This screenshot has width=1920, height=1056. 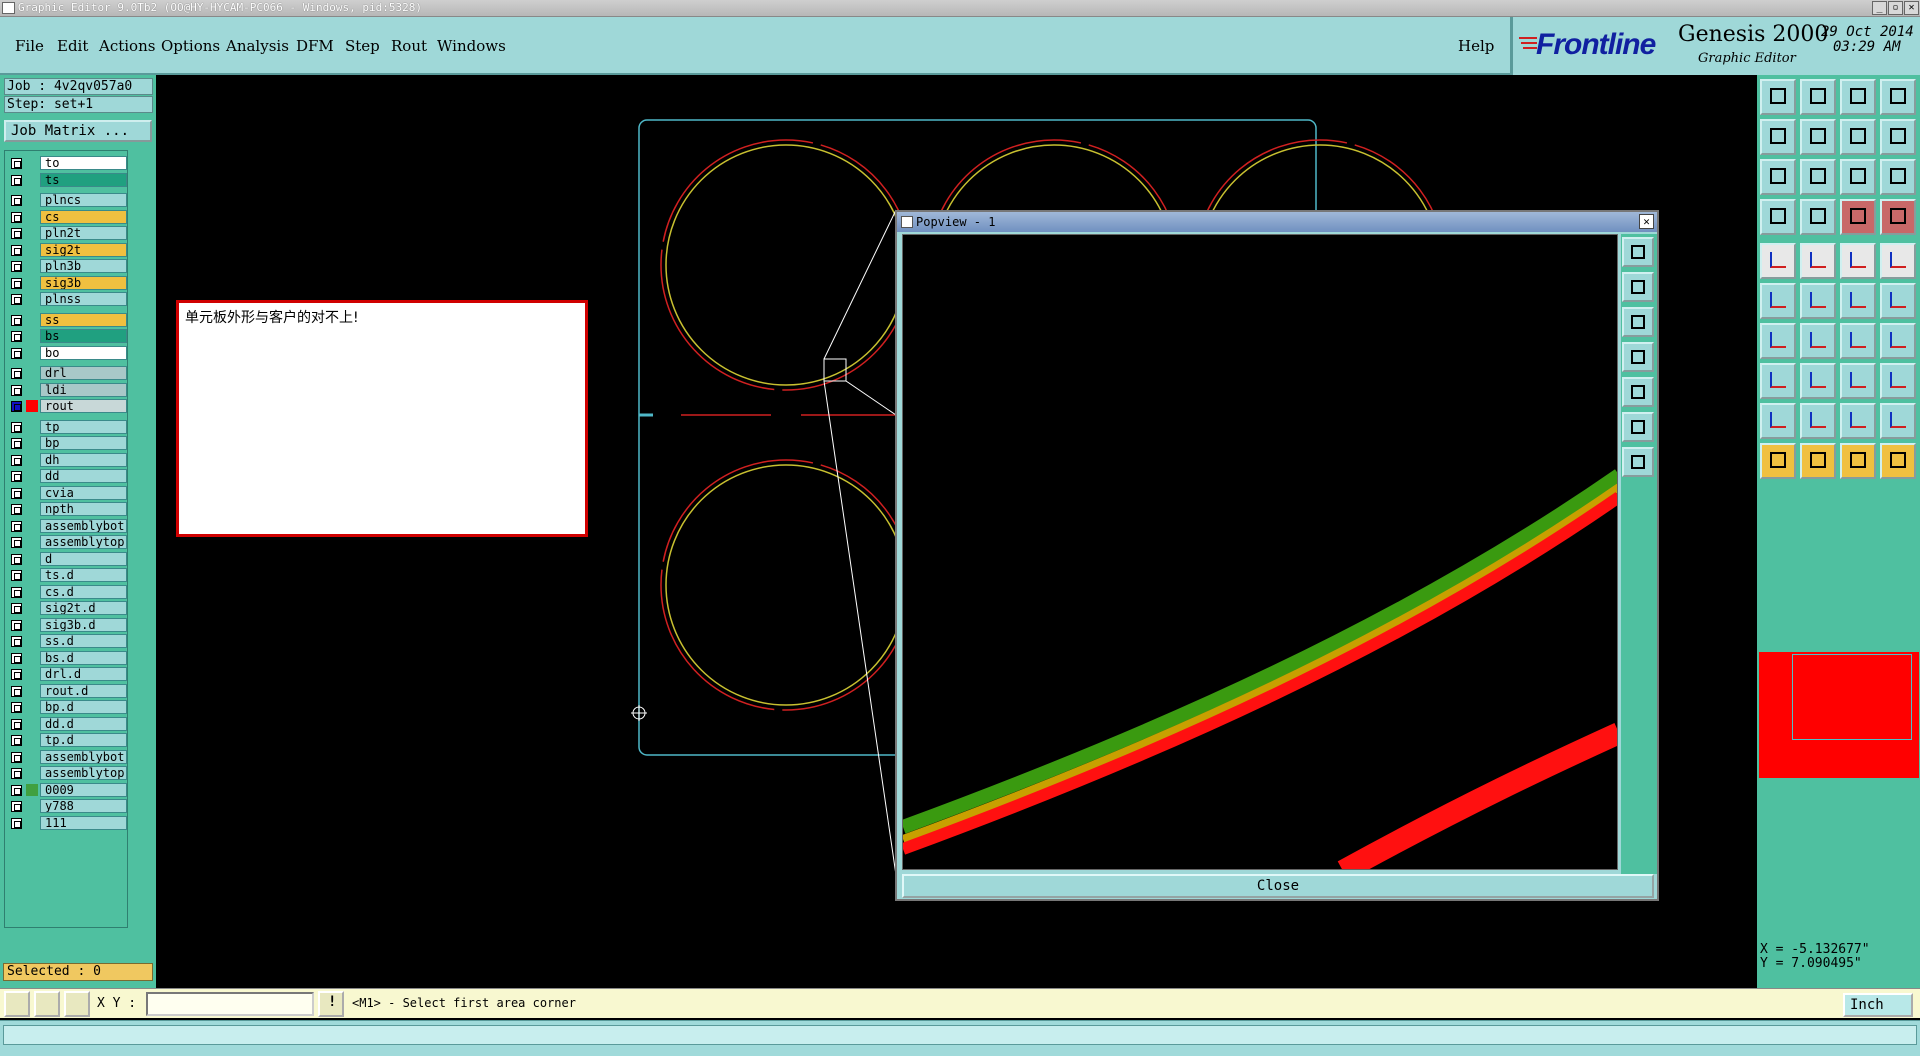 What do you see at coordinates (1852, 697) in the screenshot?
I see `overview-viewport` at bounding box center [1852, 697].